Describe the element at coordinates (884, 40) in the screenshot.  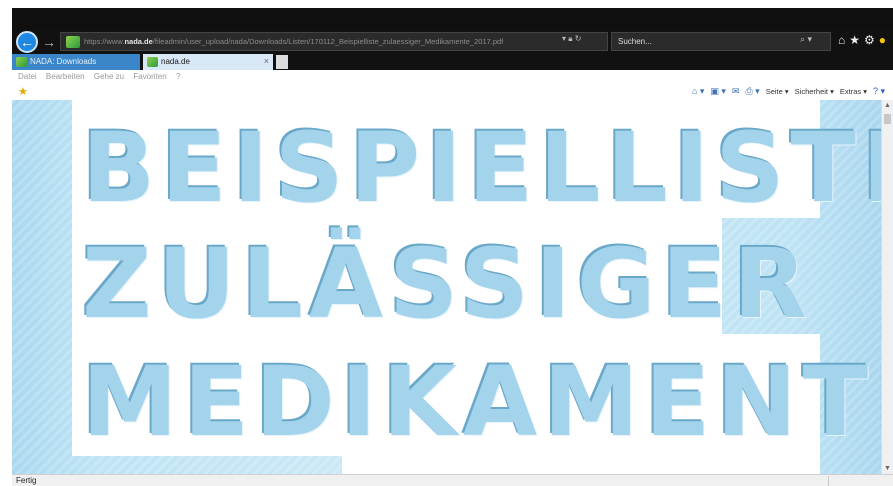
I see `smiley-icon: ●` at that location.